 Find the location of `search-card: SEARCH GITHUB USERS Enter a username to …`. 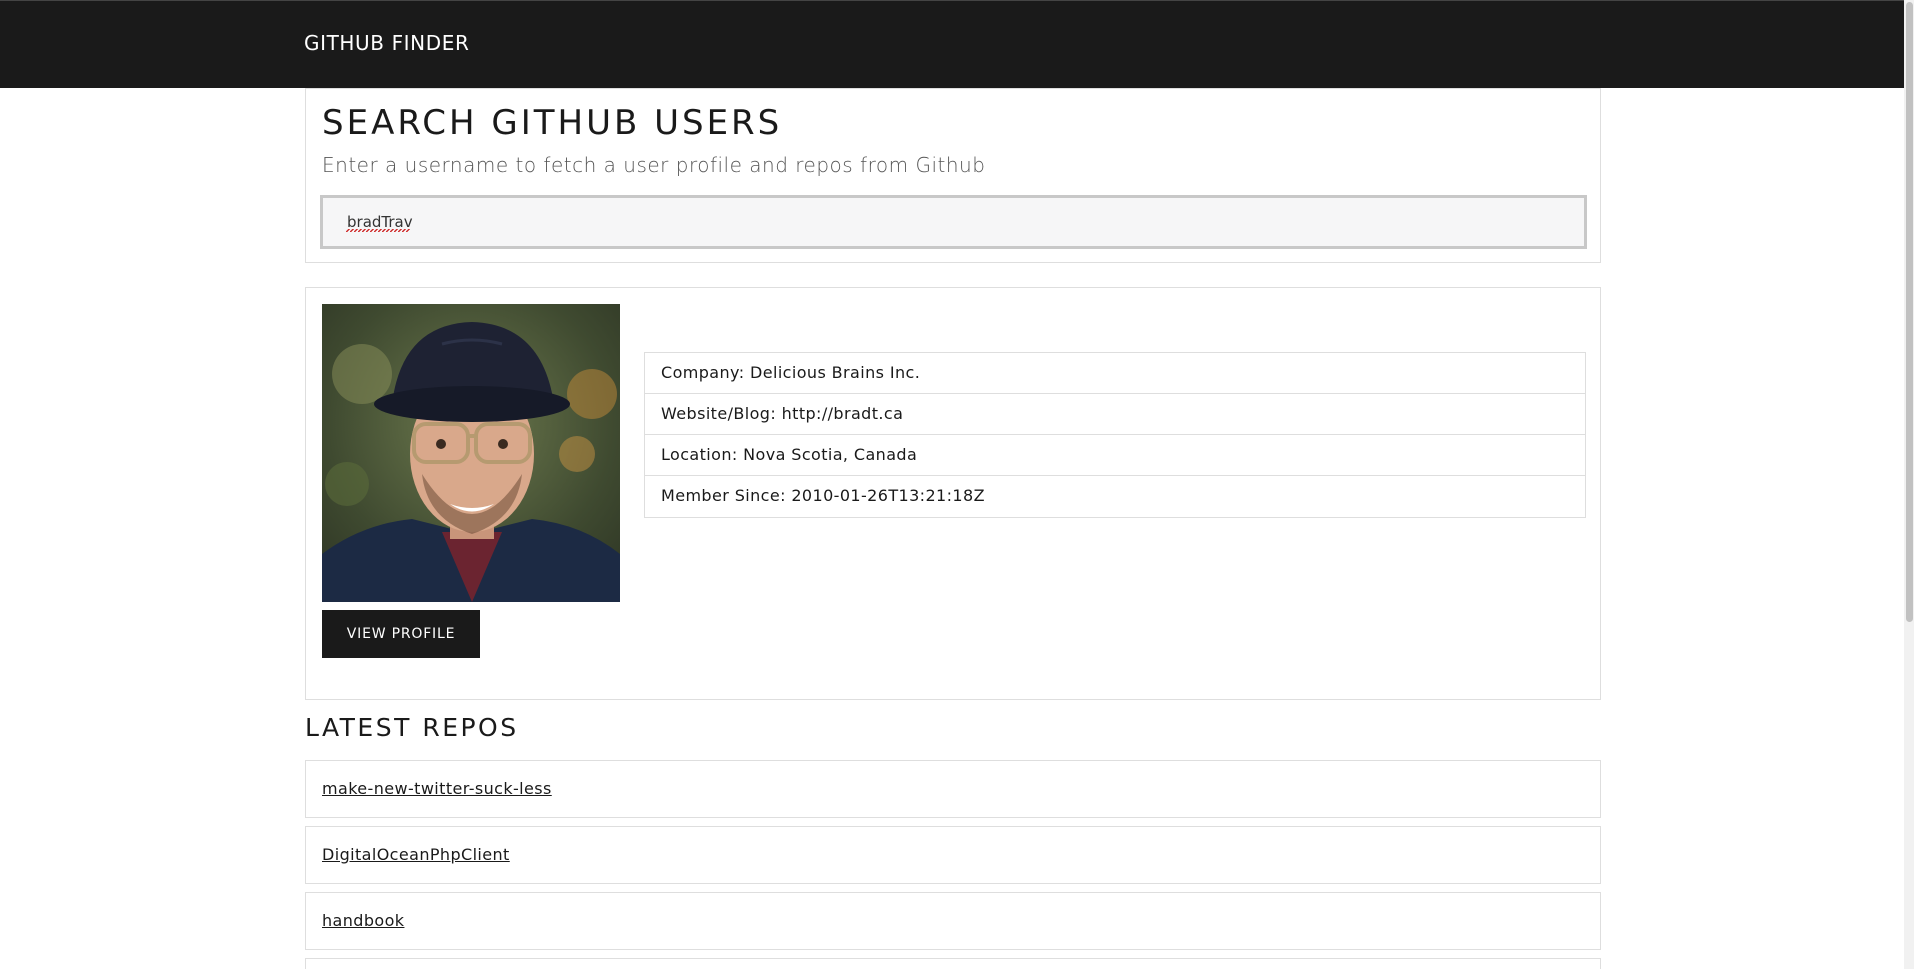

search-card: SEARCH GITHUB USERS Enter a username to … is located at coordinates (953, 175).